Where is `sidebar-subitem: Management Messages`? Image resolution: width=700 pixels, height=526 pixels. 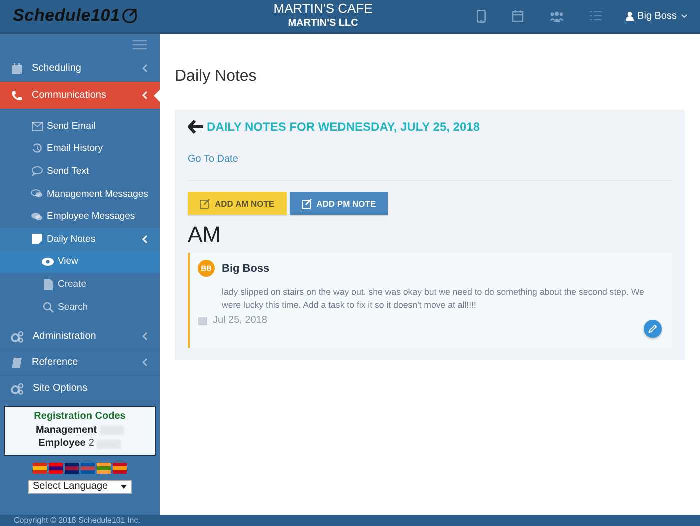 sidebar-subitem: Management Messages is located at coordinates (80, 194).